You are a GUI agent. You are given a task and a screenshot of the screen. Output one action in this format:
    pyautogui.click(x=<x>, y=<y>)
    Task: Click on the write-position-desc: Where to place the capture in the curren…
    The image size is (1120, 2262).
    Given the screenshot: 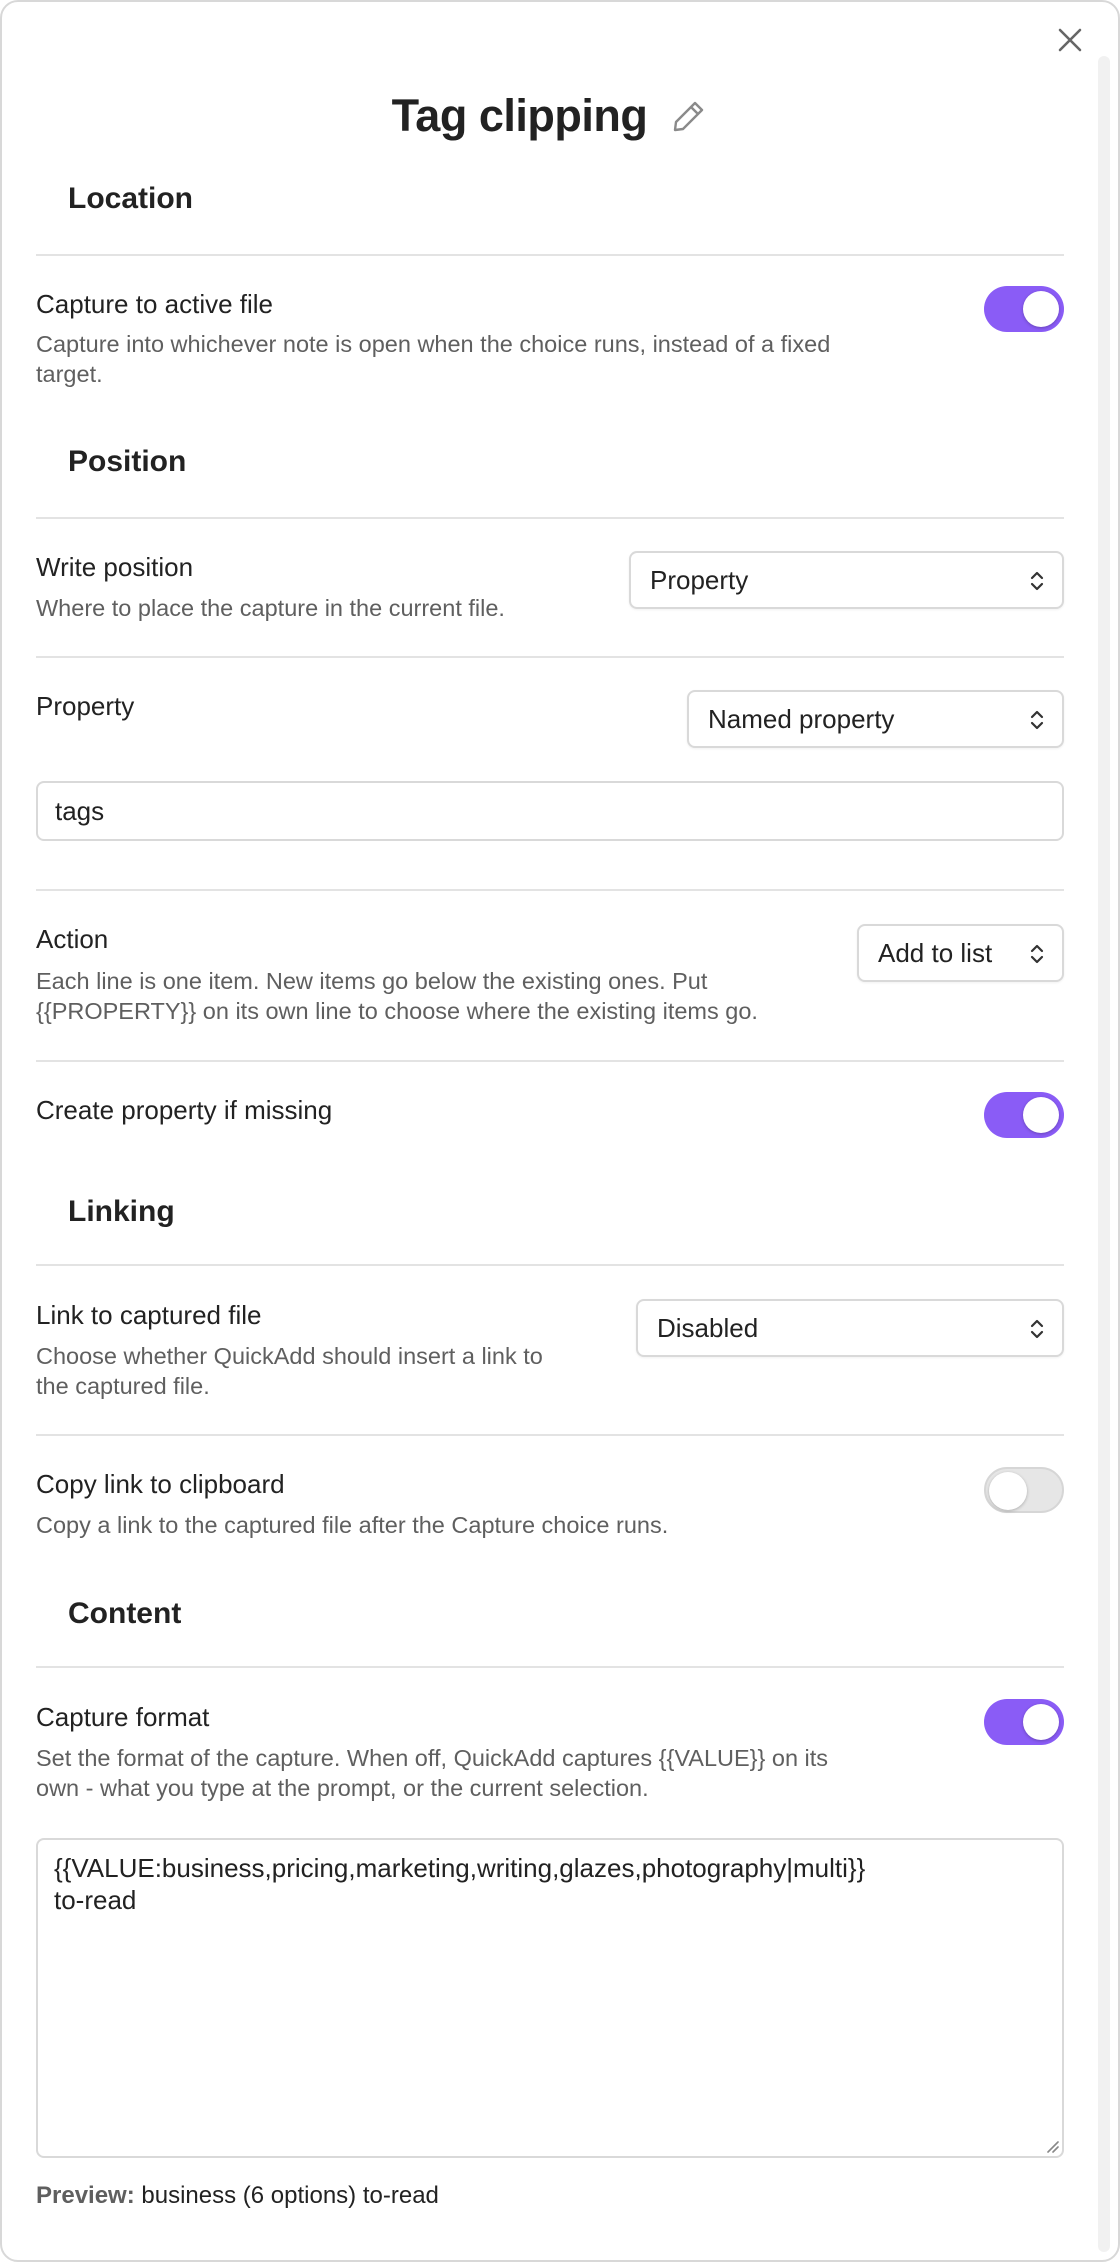 What is the action you would take?
    pyautogui.click(x=270, y=608)
    